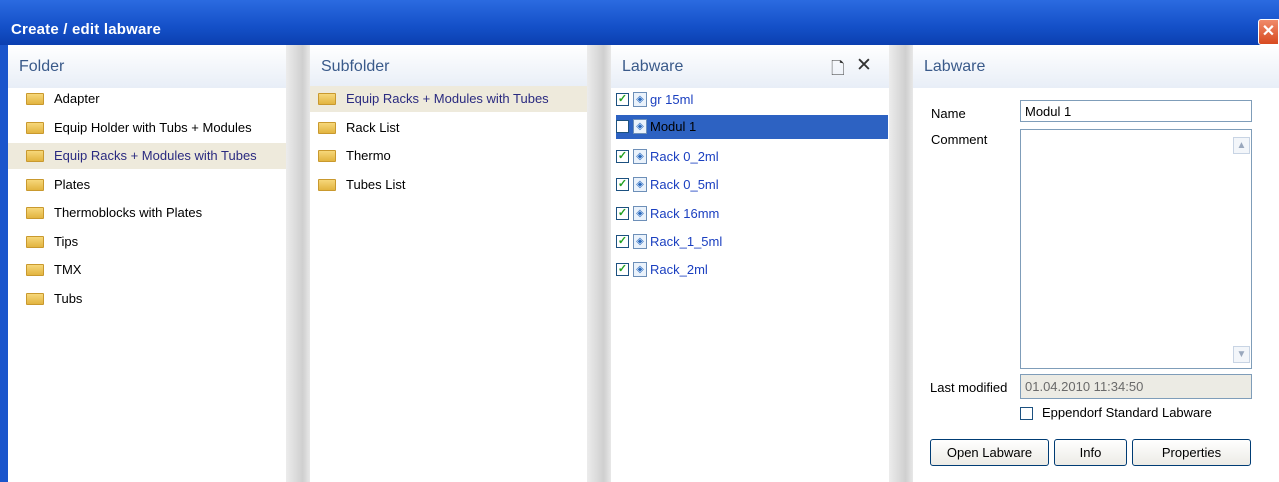 The image size is (1279, 482). Describe the element at coordinates (1241, 145) in the screenshot. I see `scroll-up-icon: ▲` at that location.